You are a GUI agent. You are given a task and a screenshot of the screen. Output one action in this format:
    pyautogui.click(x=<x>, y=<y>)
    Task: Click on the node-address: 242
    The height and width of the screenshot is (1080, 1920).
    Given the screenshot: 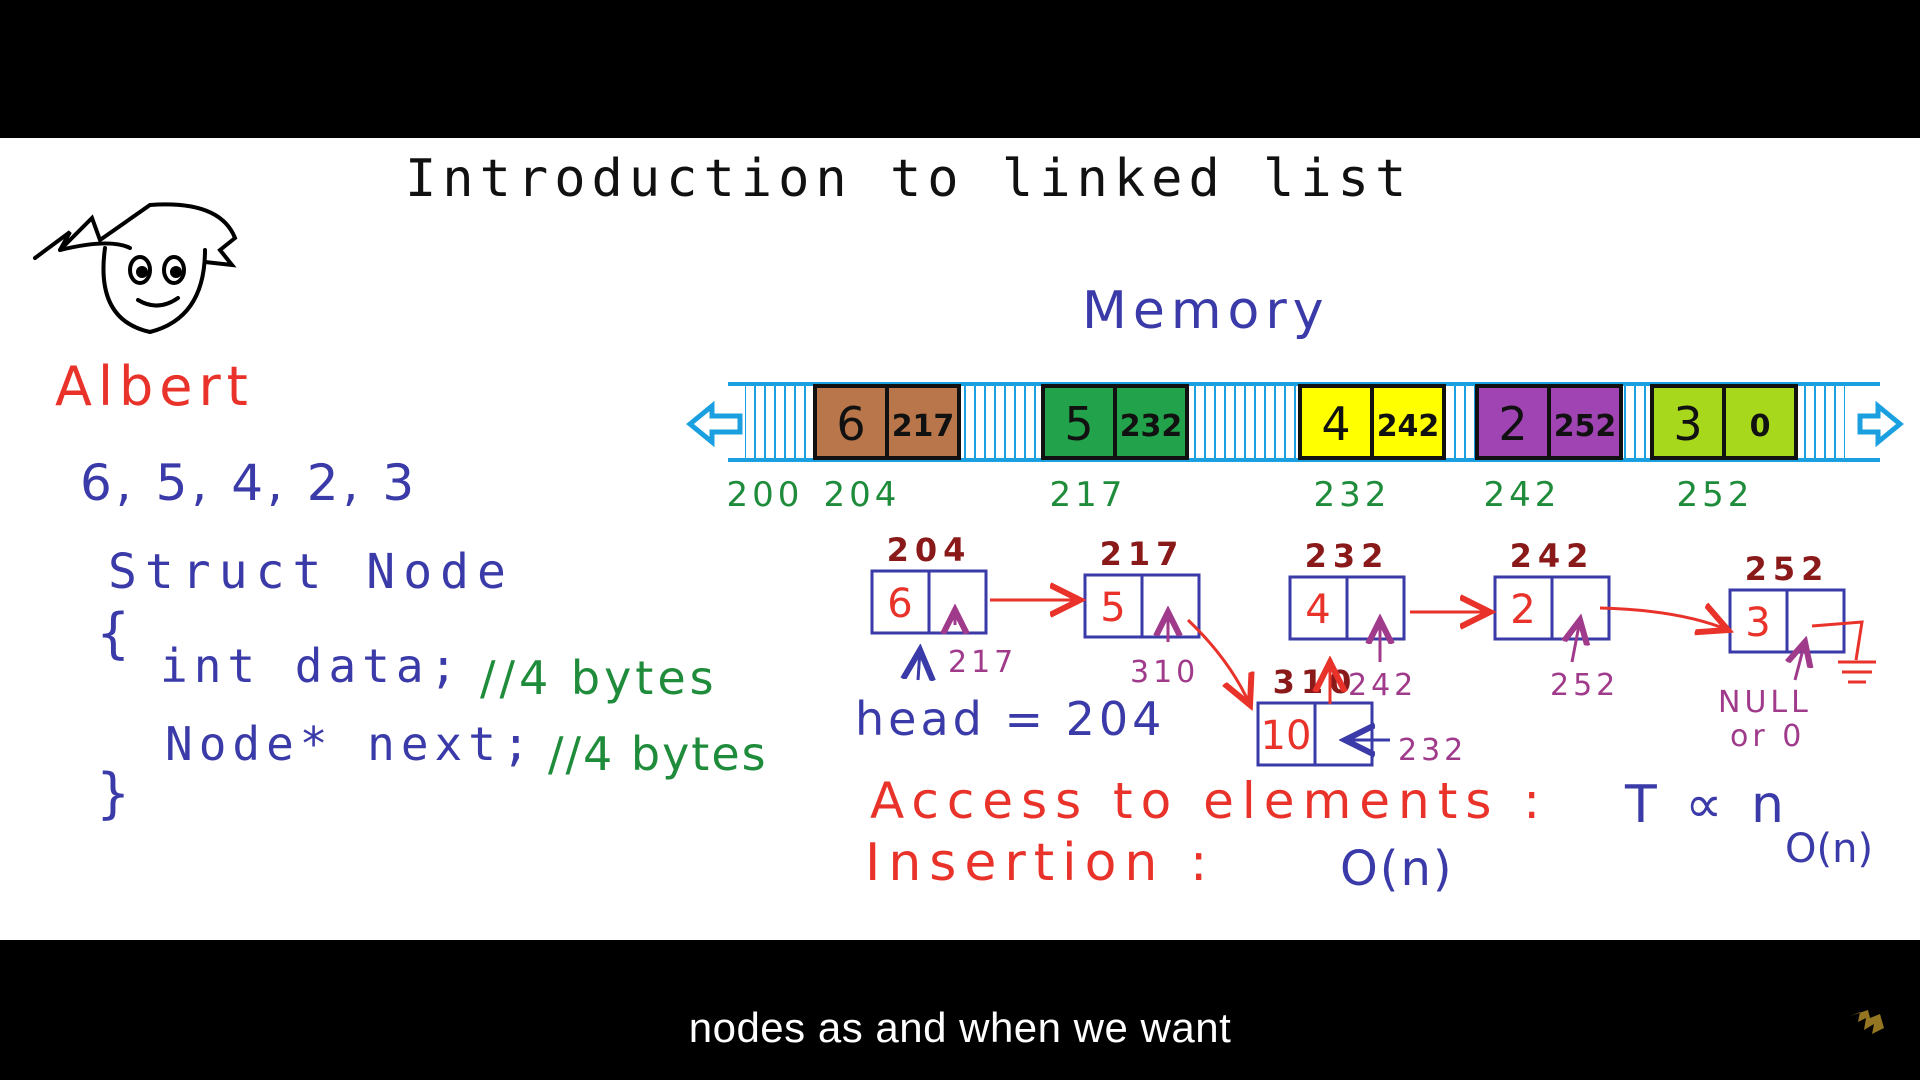 What is the action you would take?
    pyautogui.click(x=1552, y=556)
    